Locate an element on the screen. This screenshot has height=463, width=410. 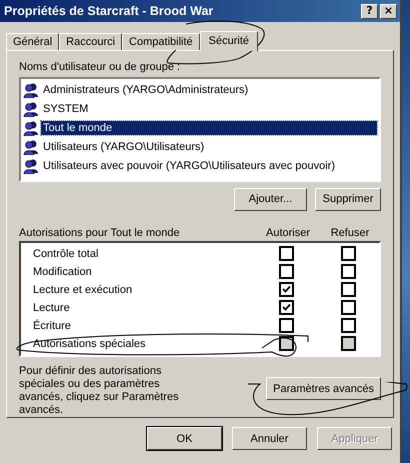
tab: Général is located at coordinates (33, 41).